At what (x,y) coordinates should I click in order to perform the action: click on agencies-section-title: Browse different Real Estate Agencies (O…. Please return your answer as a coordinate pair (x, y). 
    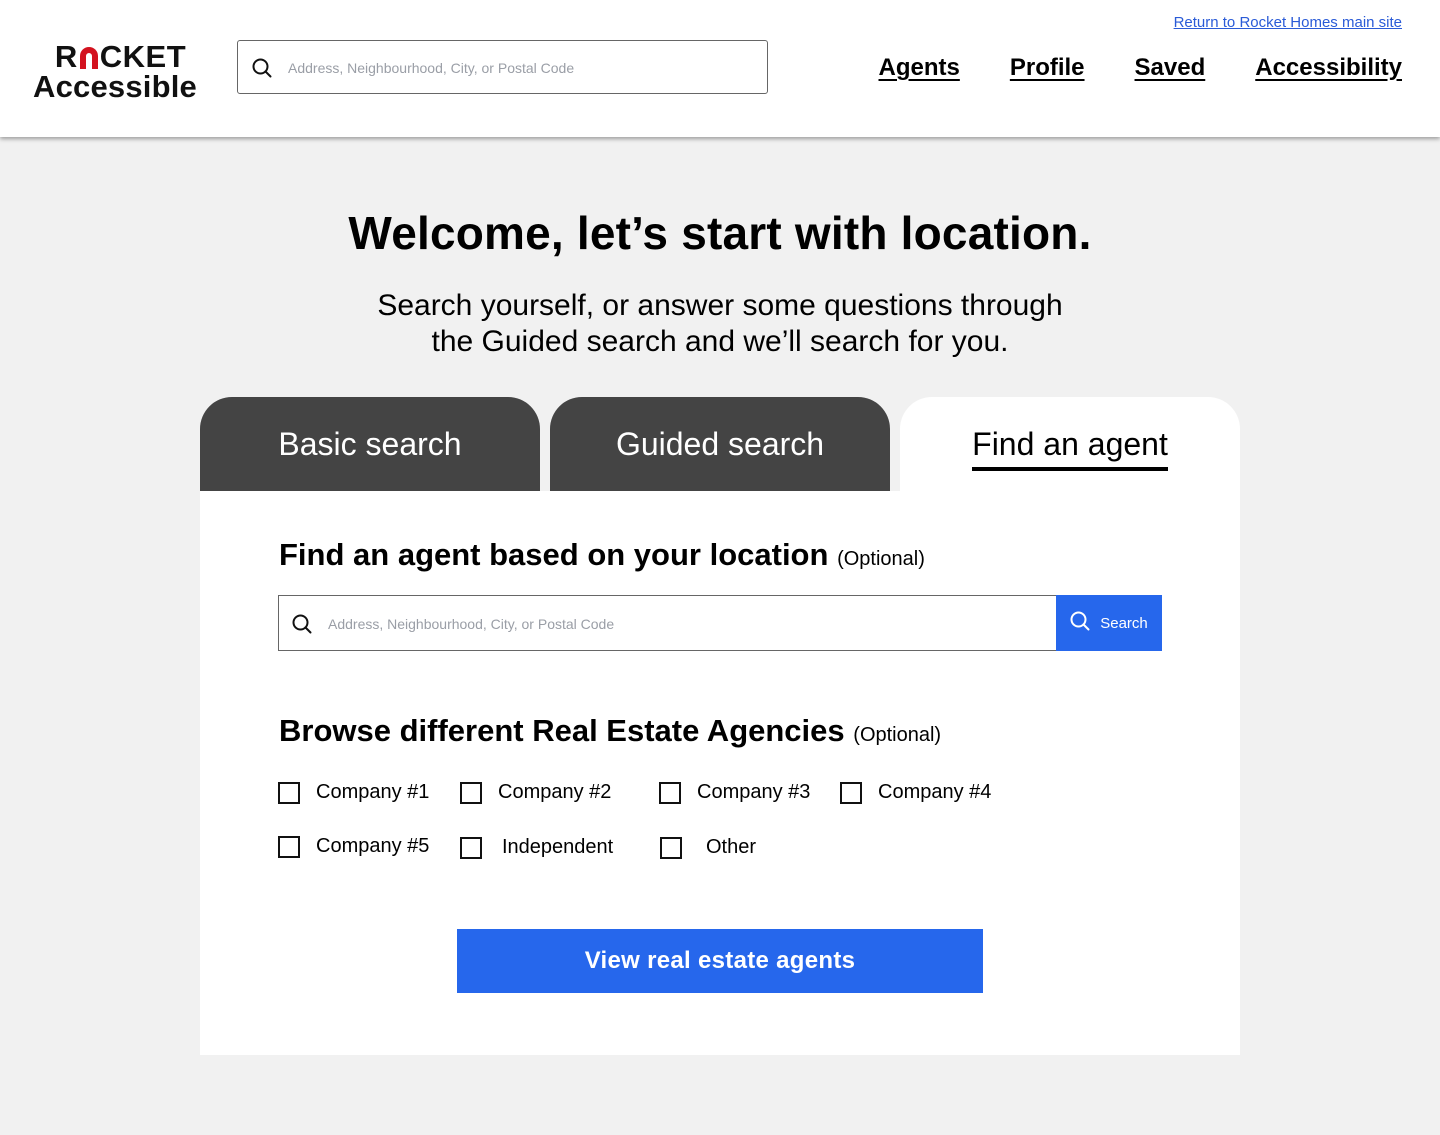
    Looking at the image, I should click on (610, 730).